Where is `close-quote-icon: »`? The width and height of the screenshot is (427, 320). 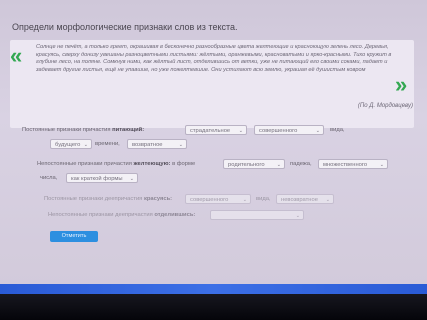
close-quote-icon: » is located at coordinates (401, 84).